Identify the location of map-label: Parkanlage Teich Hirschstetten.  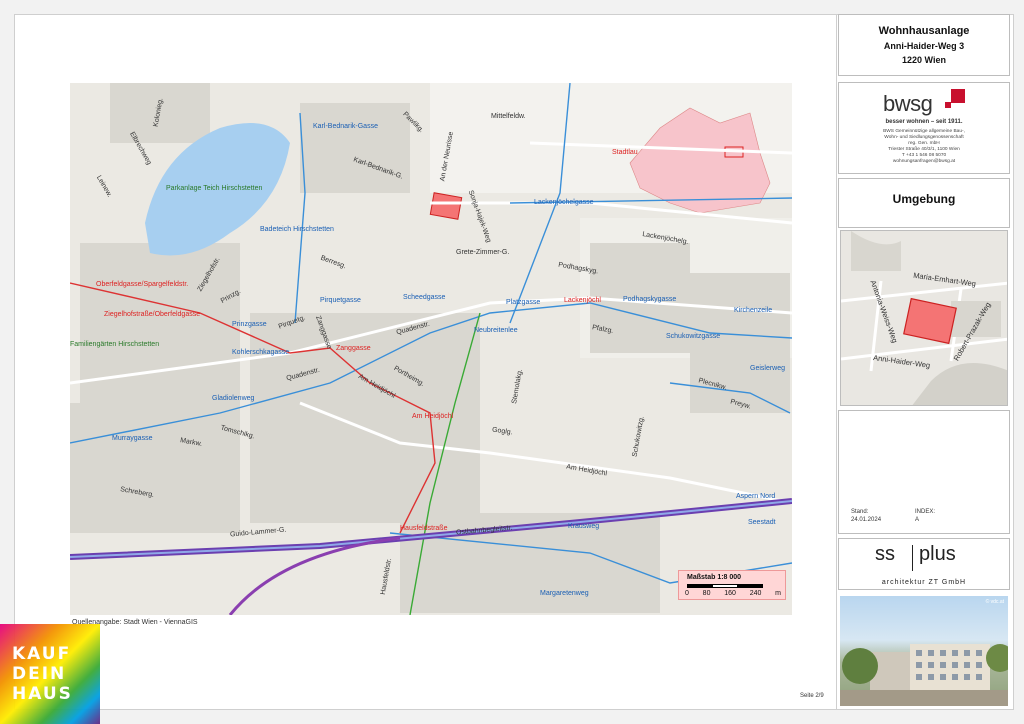
(214, 188).